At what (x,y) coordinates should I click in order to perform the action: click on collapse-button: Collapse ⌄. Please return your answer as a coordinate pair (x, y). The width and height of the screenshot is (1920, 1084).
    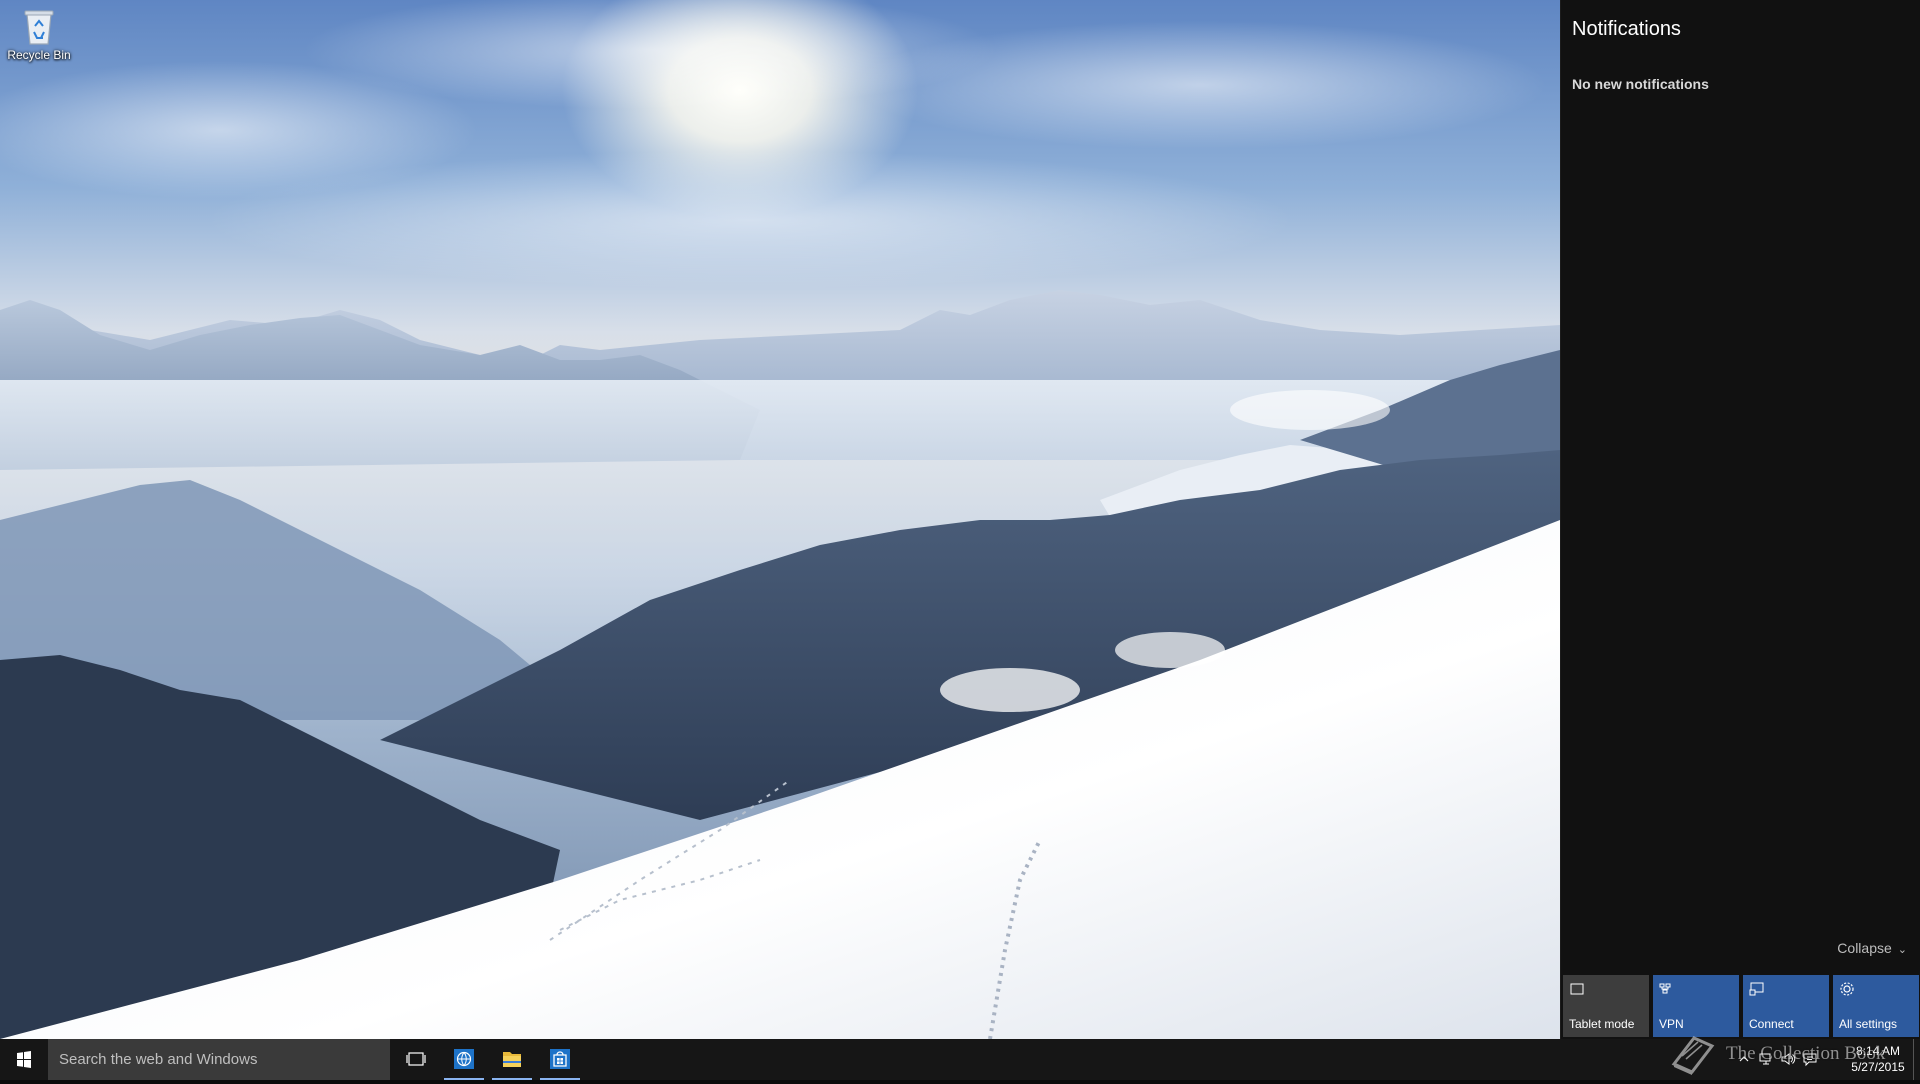
    Looking at the image, I should click on (1872, 948).